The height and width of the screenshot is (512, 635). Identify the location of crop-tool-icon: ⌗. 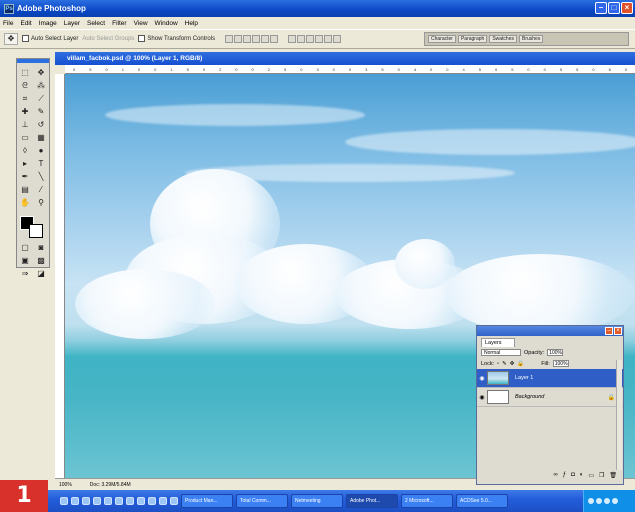
(25, 98).